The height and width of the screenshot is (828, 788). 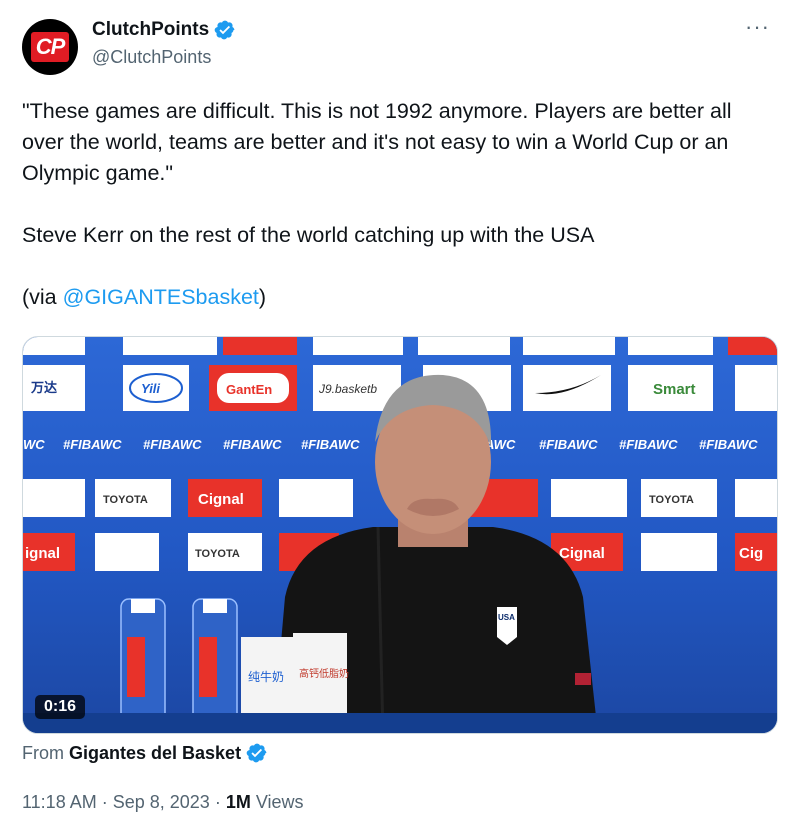 I want to click on tweet-date: Sep 8, 2023, so click(x=161, y=802).